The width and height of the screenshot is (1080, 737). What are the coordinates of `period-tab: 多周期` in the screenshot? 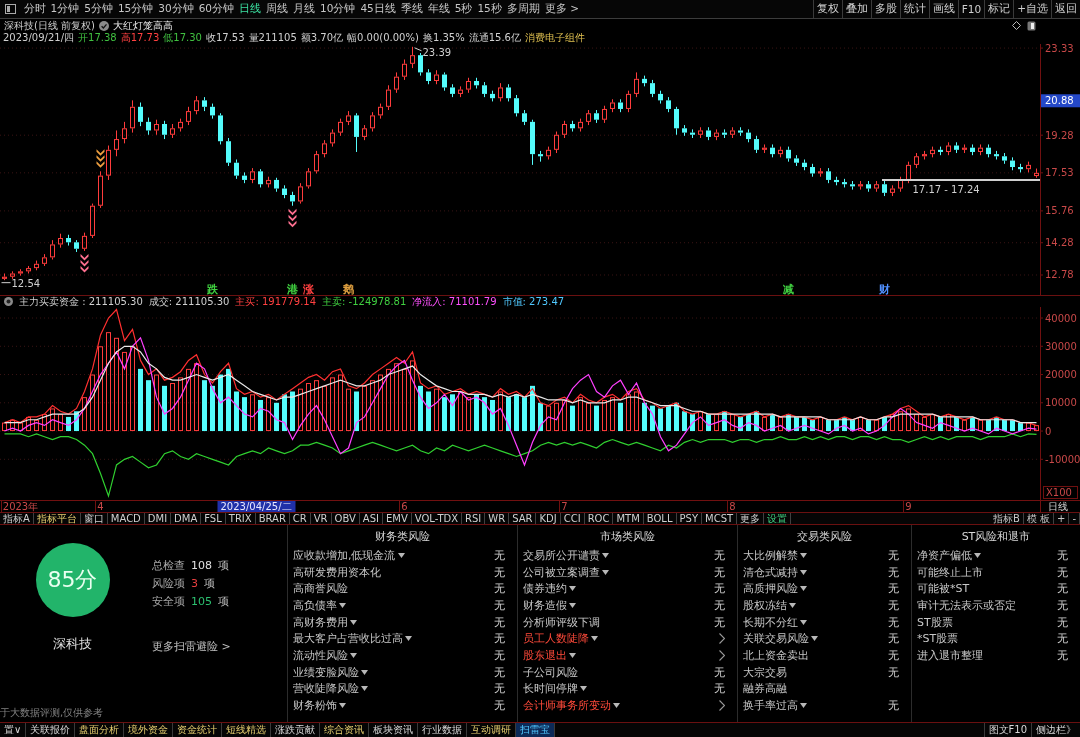 It's located at (523, 9).